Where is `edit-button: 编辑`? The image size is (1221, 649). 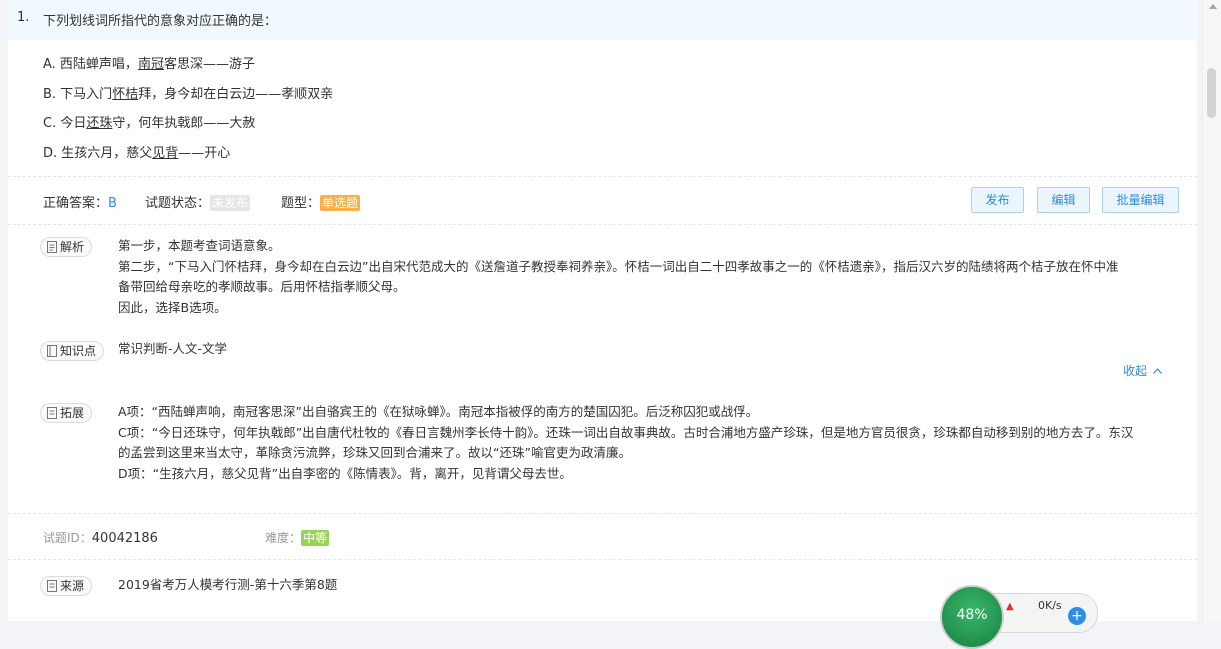
edit-button: 编辑 is located at coordinates (1063, 200).